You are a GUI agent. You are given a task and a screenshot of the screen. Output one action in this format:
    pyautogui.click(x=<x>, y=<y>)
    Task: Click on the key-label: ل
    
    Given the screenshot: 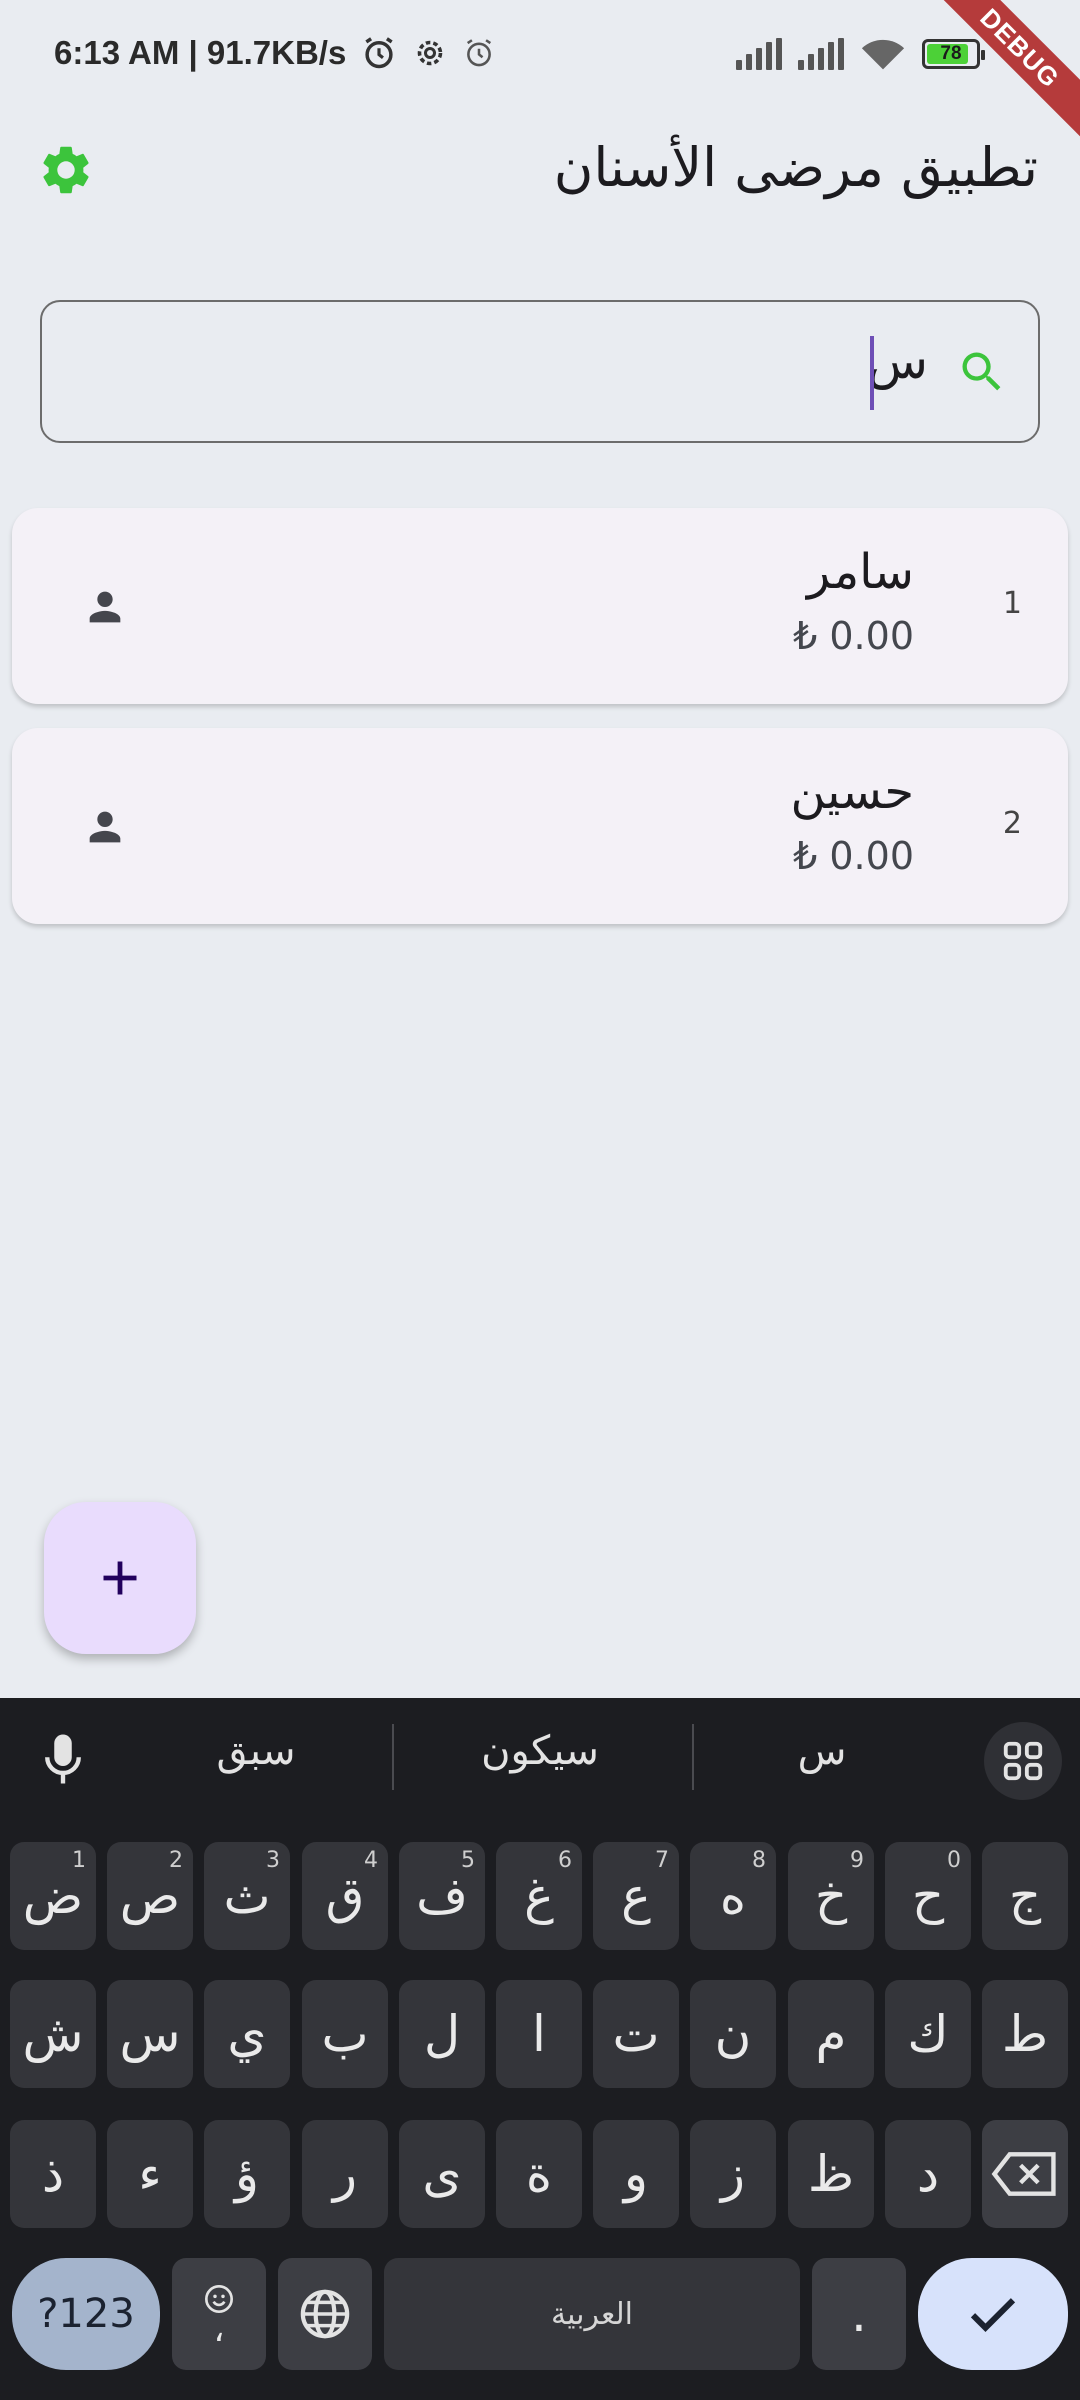 What is the action you would take?
    pyautogui.click(x=442, y=2034)
    